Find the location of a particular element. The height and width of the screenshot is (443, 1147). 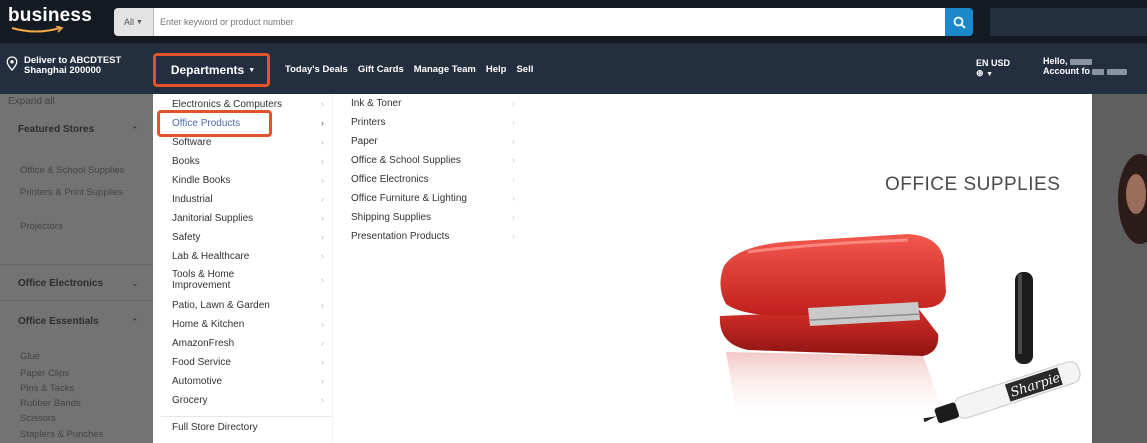

department-item-software: Software is located at coordinates (191, 142).